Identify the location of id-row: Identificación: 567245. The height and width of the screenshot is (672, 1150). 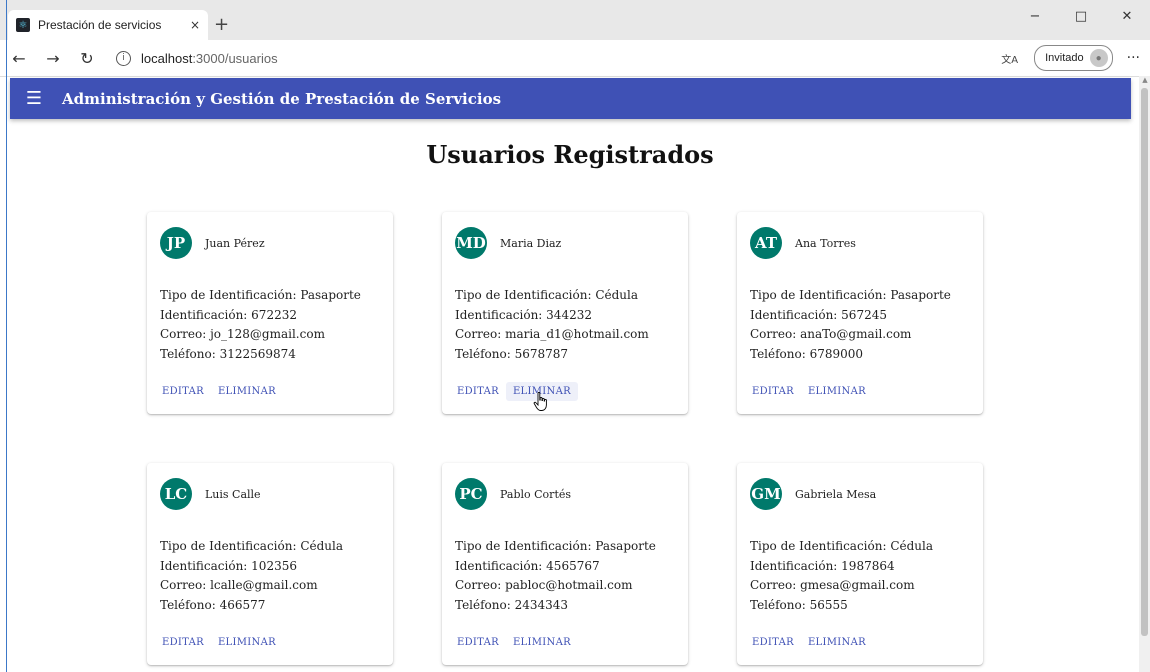
(850, 316).